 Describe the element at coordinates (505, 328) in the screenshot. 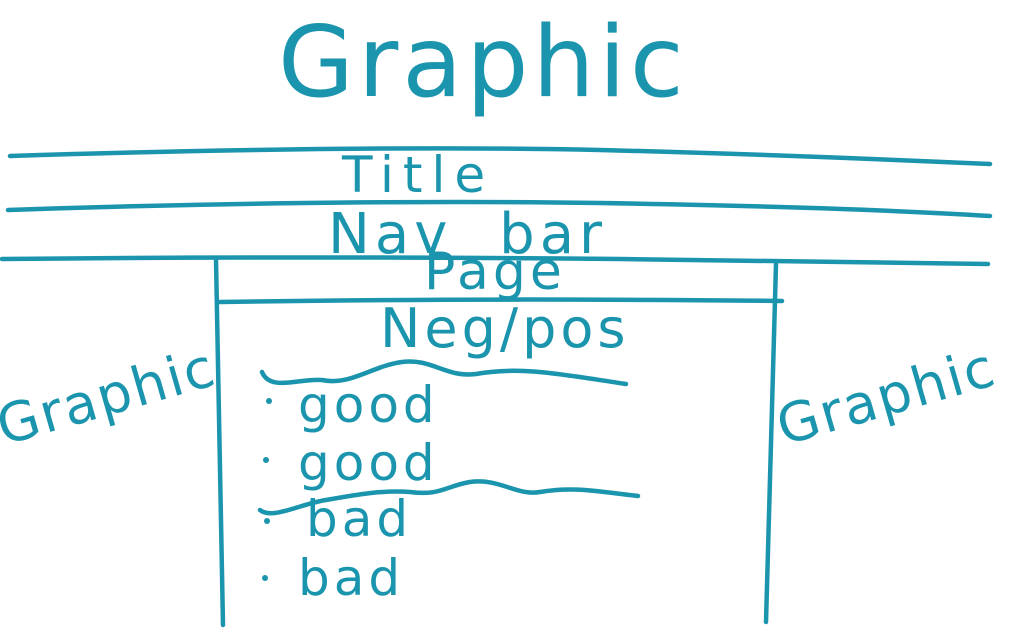

I see `neg-pos-heading: Neg/pos` at that location.